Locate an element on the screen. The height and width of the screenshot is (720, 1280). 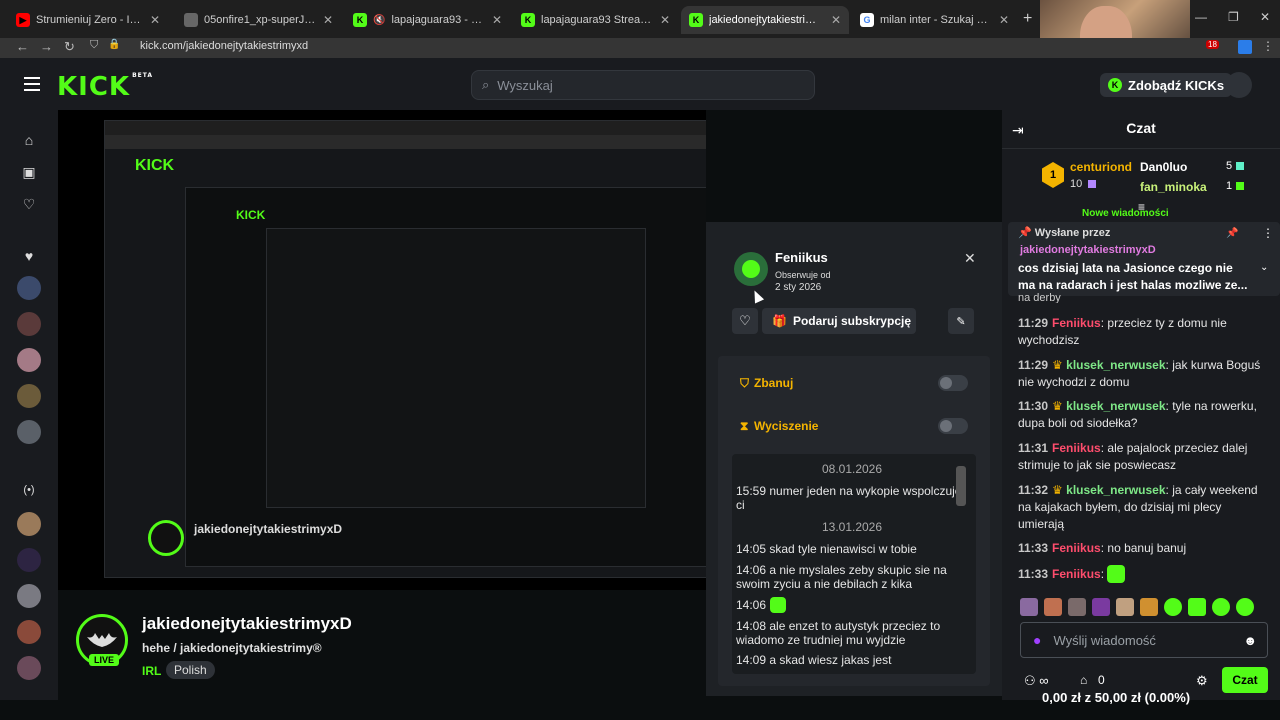
new-messages-banner: Nowe wiadomości is located at coordinates (1125, 212).